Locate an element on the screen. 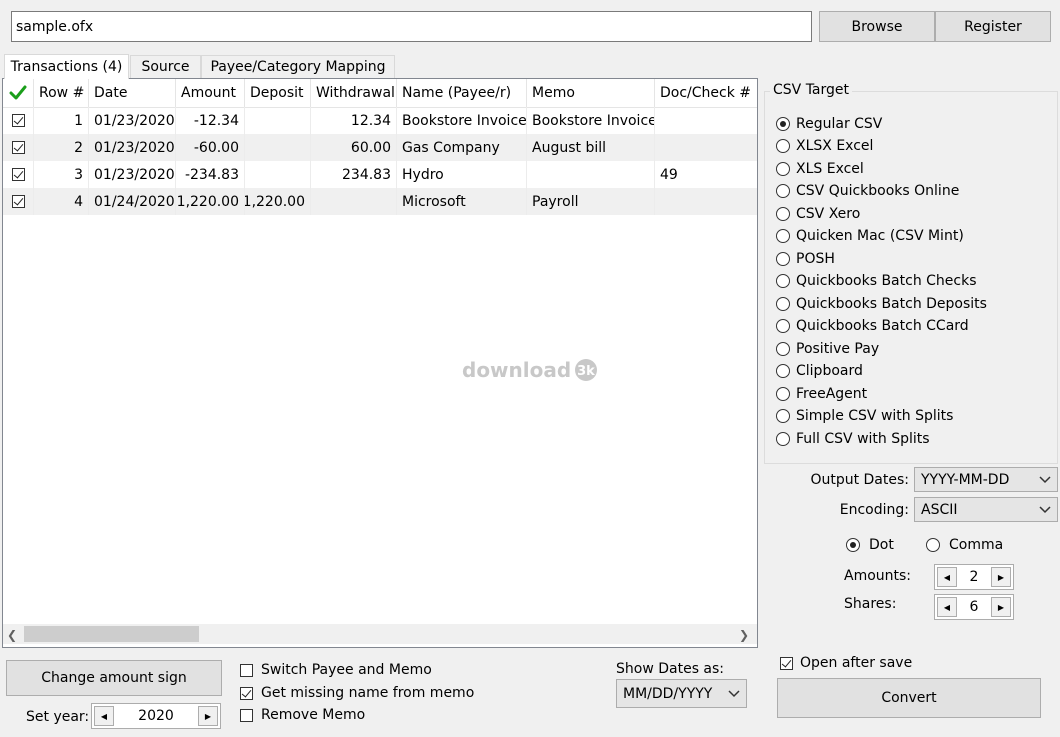 The width and height of the screenshot is (1060, 737). convert-button: Convert is located at coordinates (909, 698).